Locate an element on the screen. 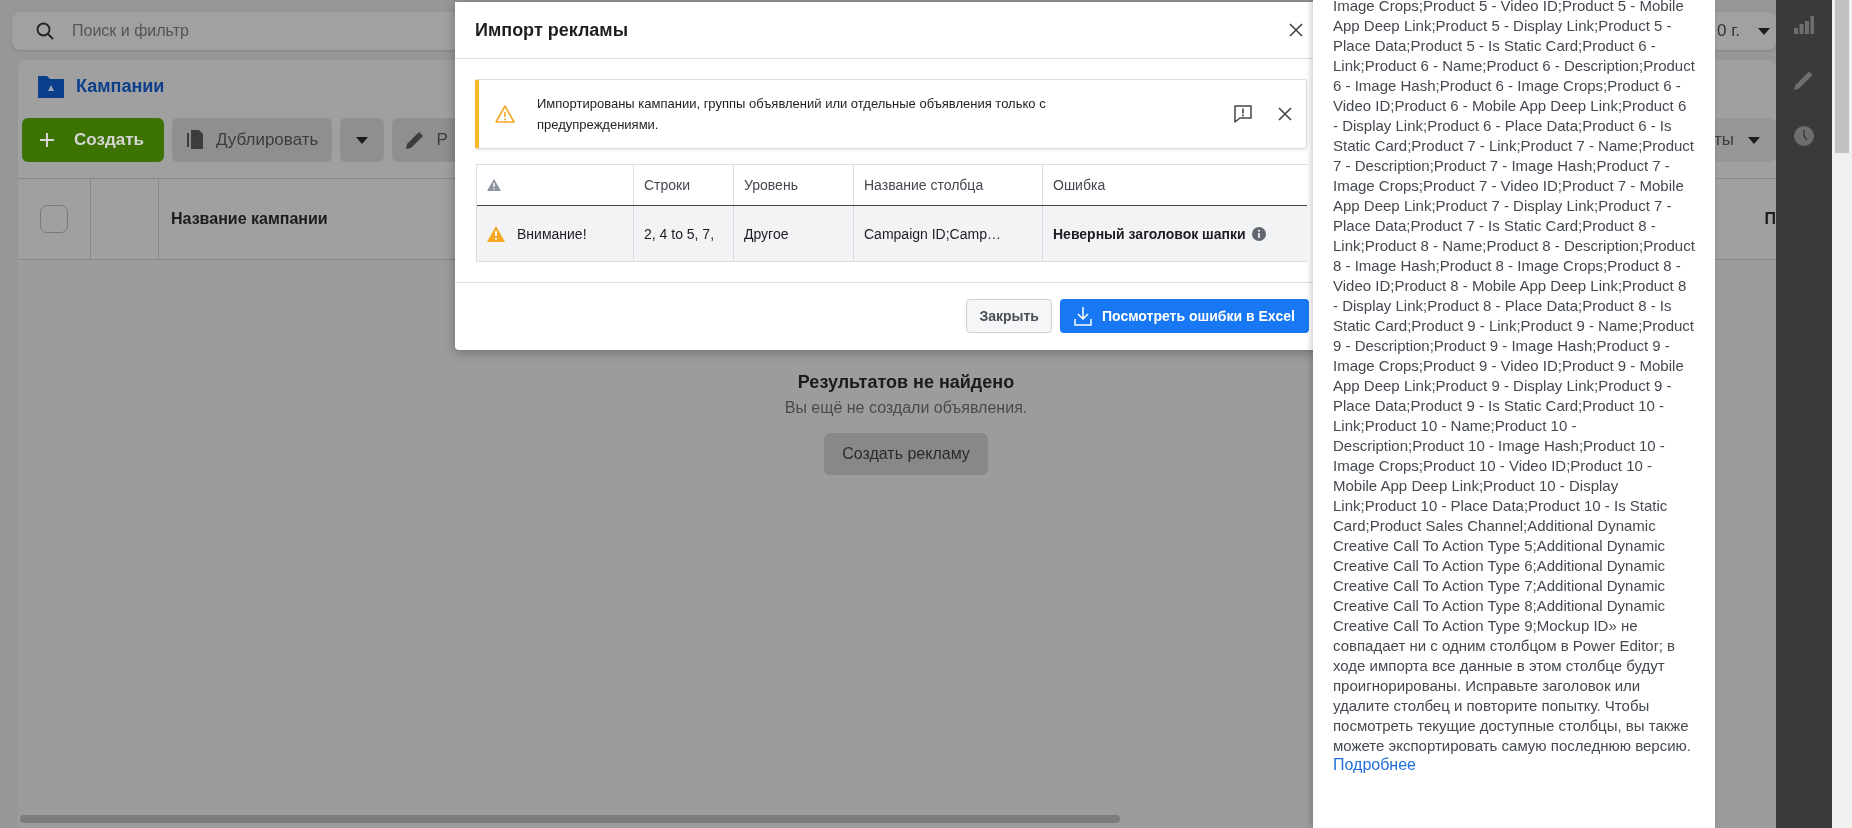 The width and height of the screenshot is (1852, 828). info-icon is located at coordinates (1258, 233).